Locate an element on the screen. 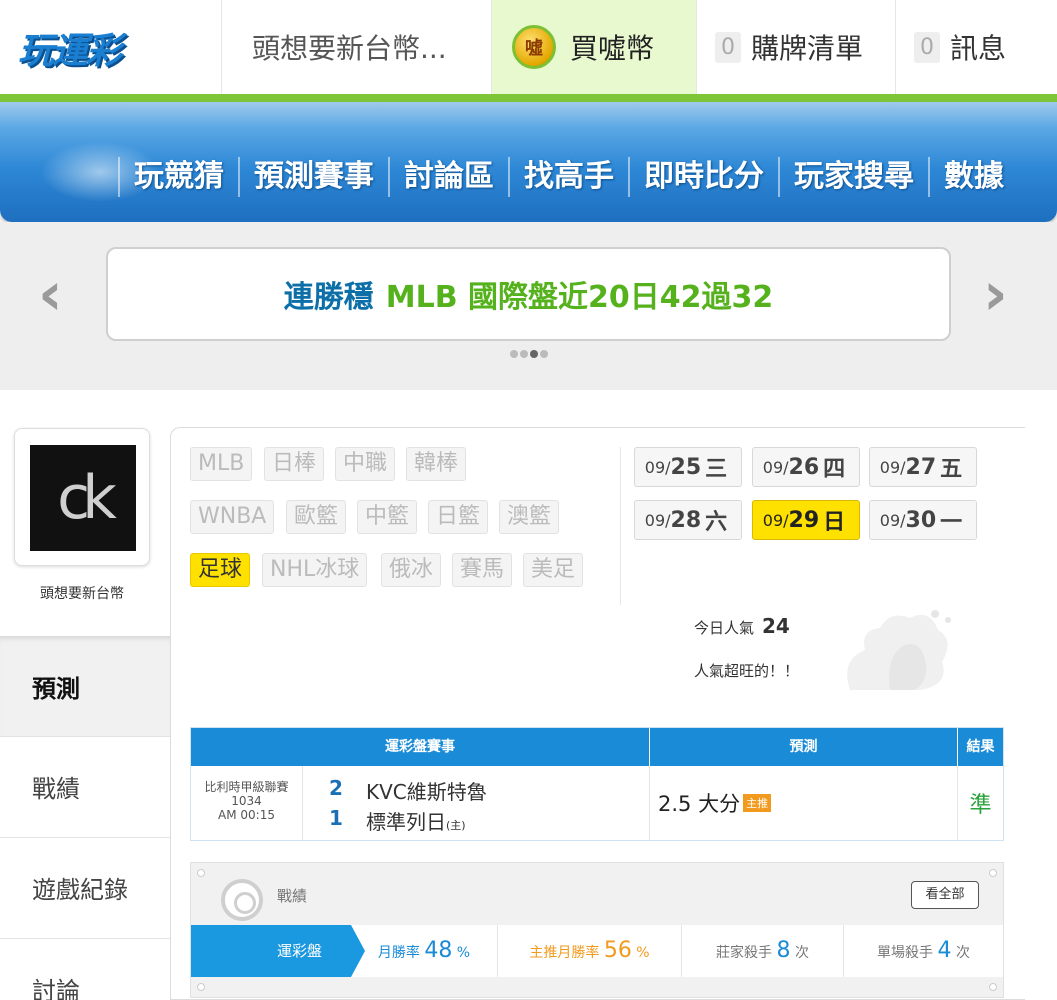  sport-chip-jp-basketball: 日籃 is located at coordinates (458, 517).